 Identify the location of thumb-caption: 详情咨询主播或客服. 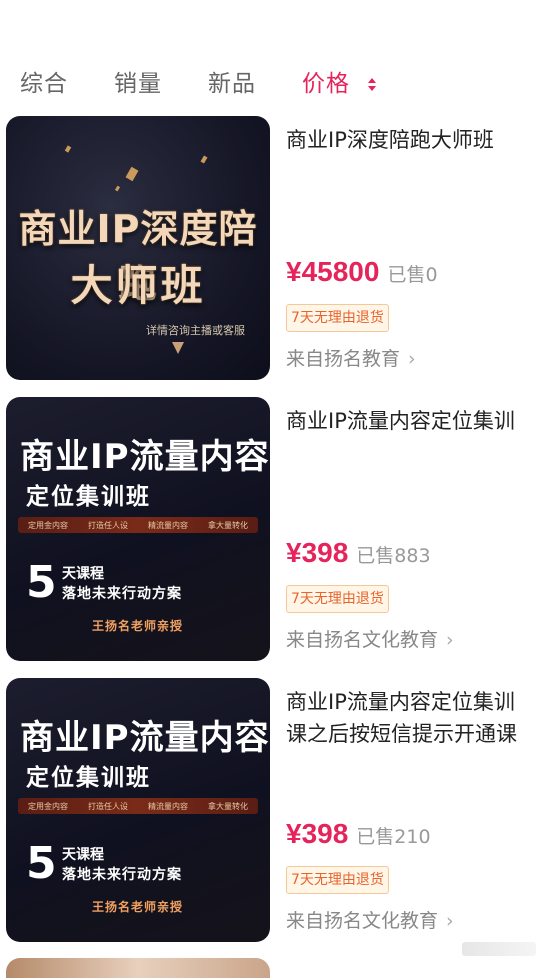
(195, 330).